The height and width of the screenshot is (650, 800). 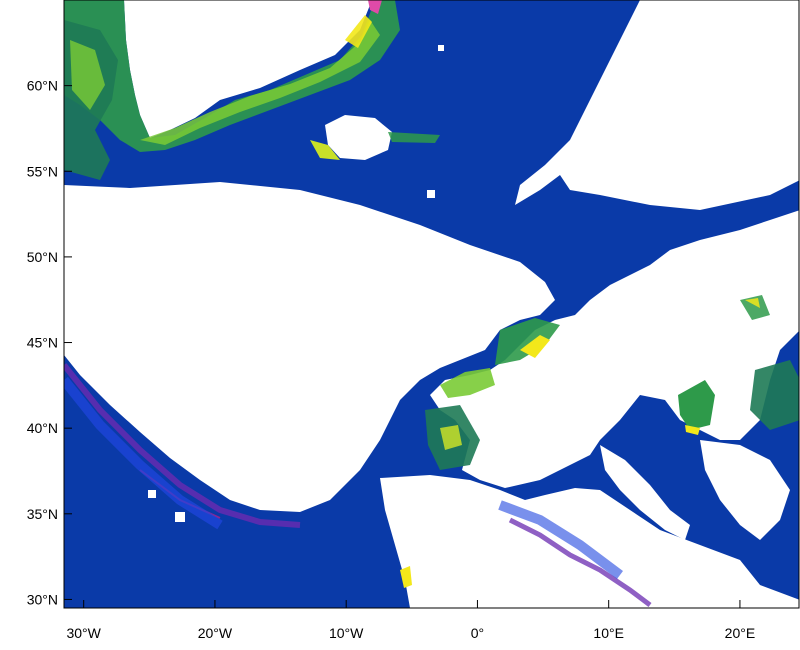 I want to click on y-tick-label: 55°N, so click(x=42, y=171).